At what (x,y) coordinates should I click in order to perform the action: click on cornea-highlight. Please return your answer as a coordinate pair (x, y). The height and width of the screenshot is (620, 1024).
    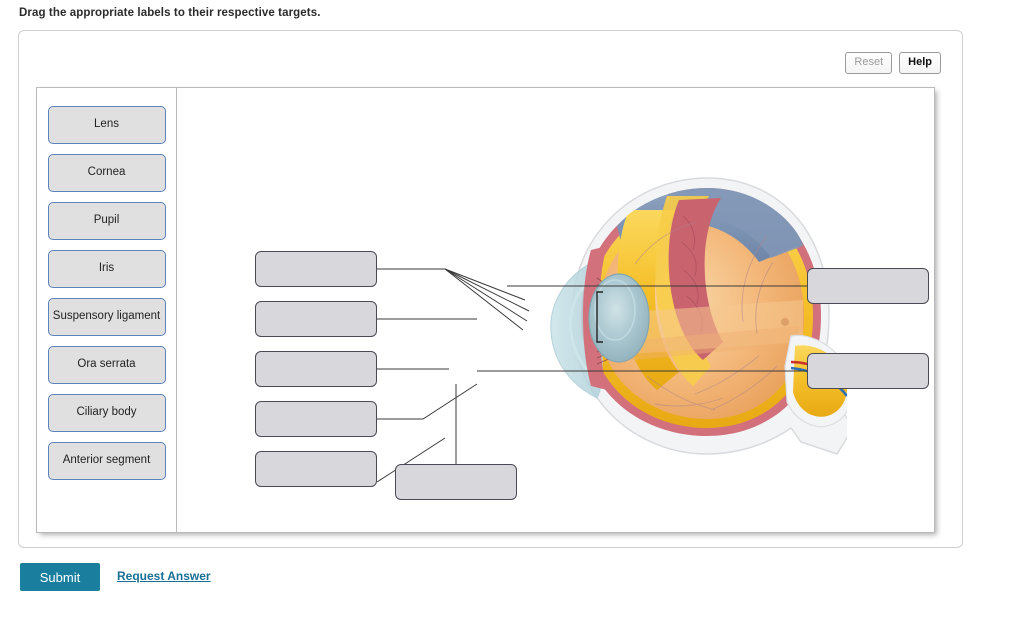
    Looking at the image, I should click on (585, 328).